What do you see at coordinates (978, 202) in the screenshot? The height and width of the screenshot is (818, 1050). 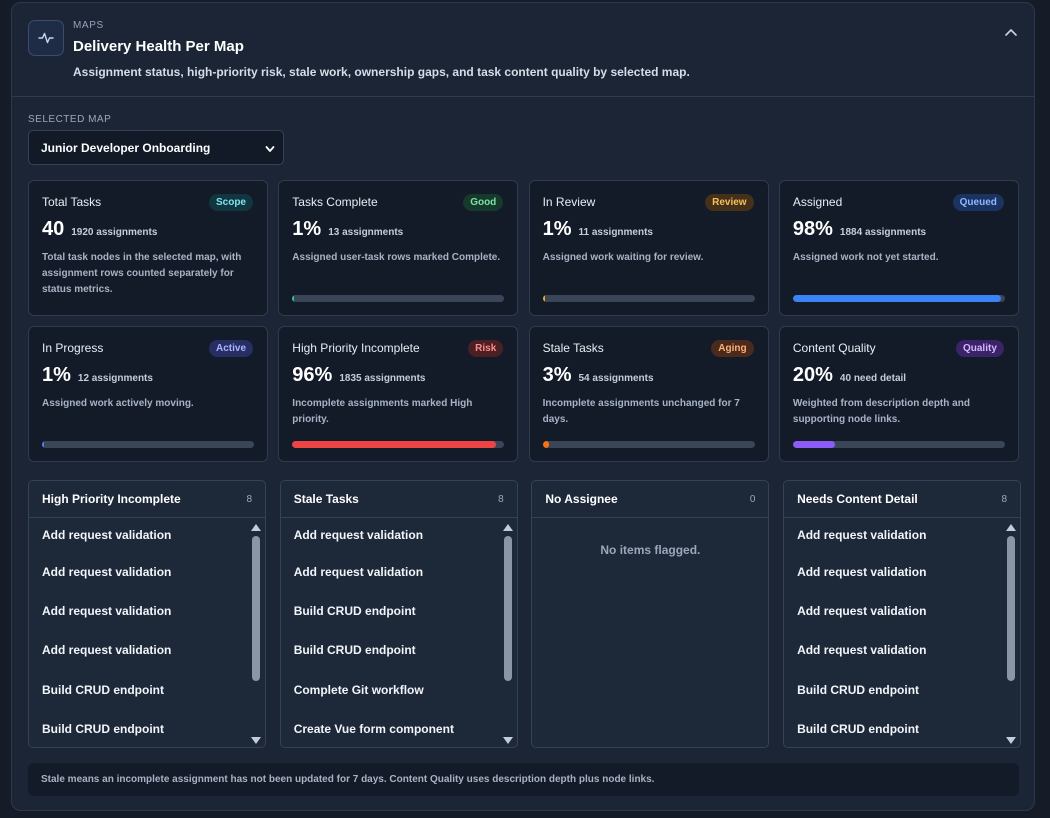 I see `status-badge: Queued` at bounding box center [978, 202].